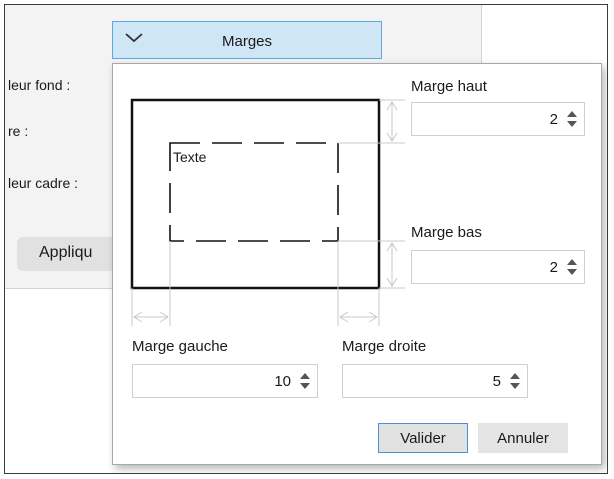 The width and height of the screenshot is (614, 479). I want to click on cancel-button: Annuler, so click(523, 438).